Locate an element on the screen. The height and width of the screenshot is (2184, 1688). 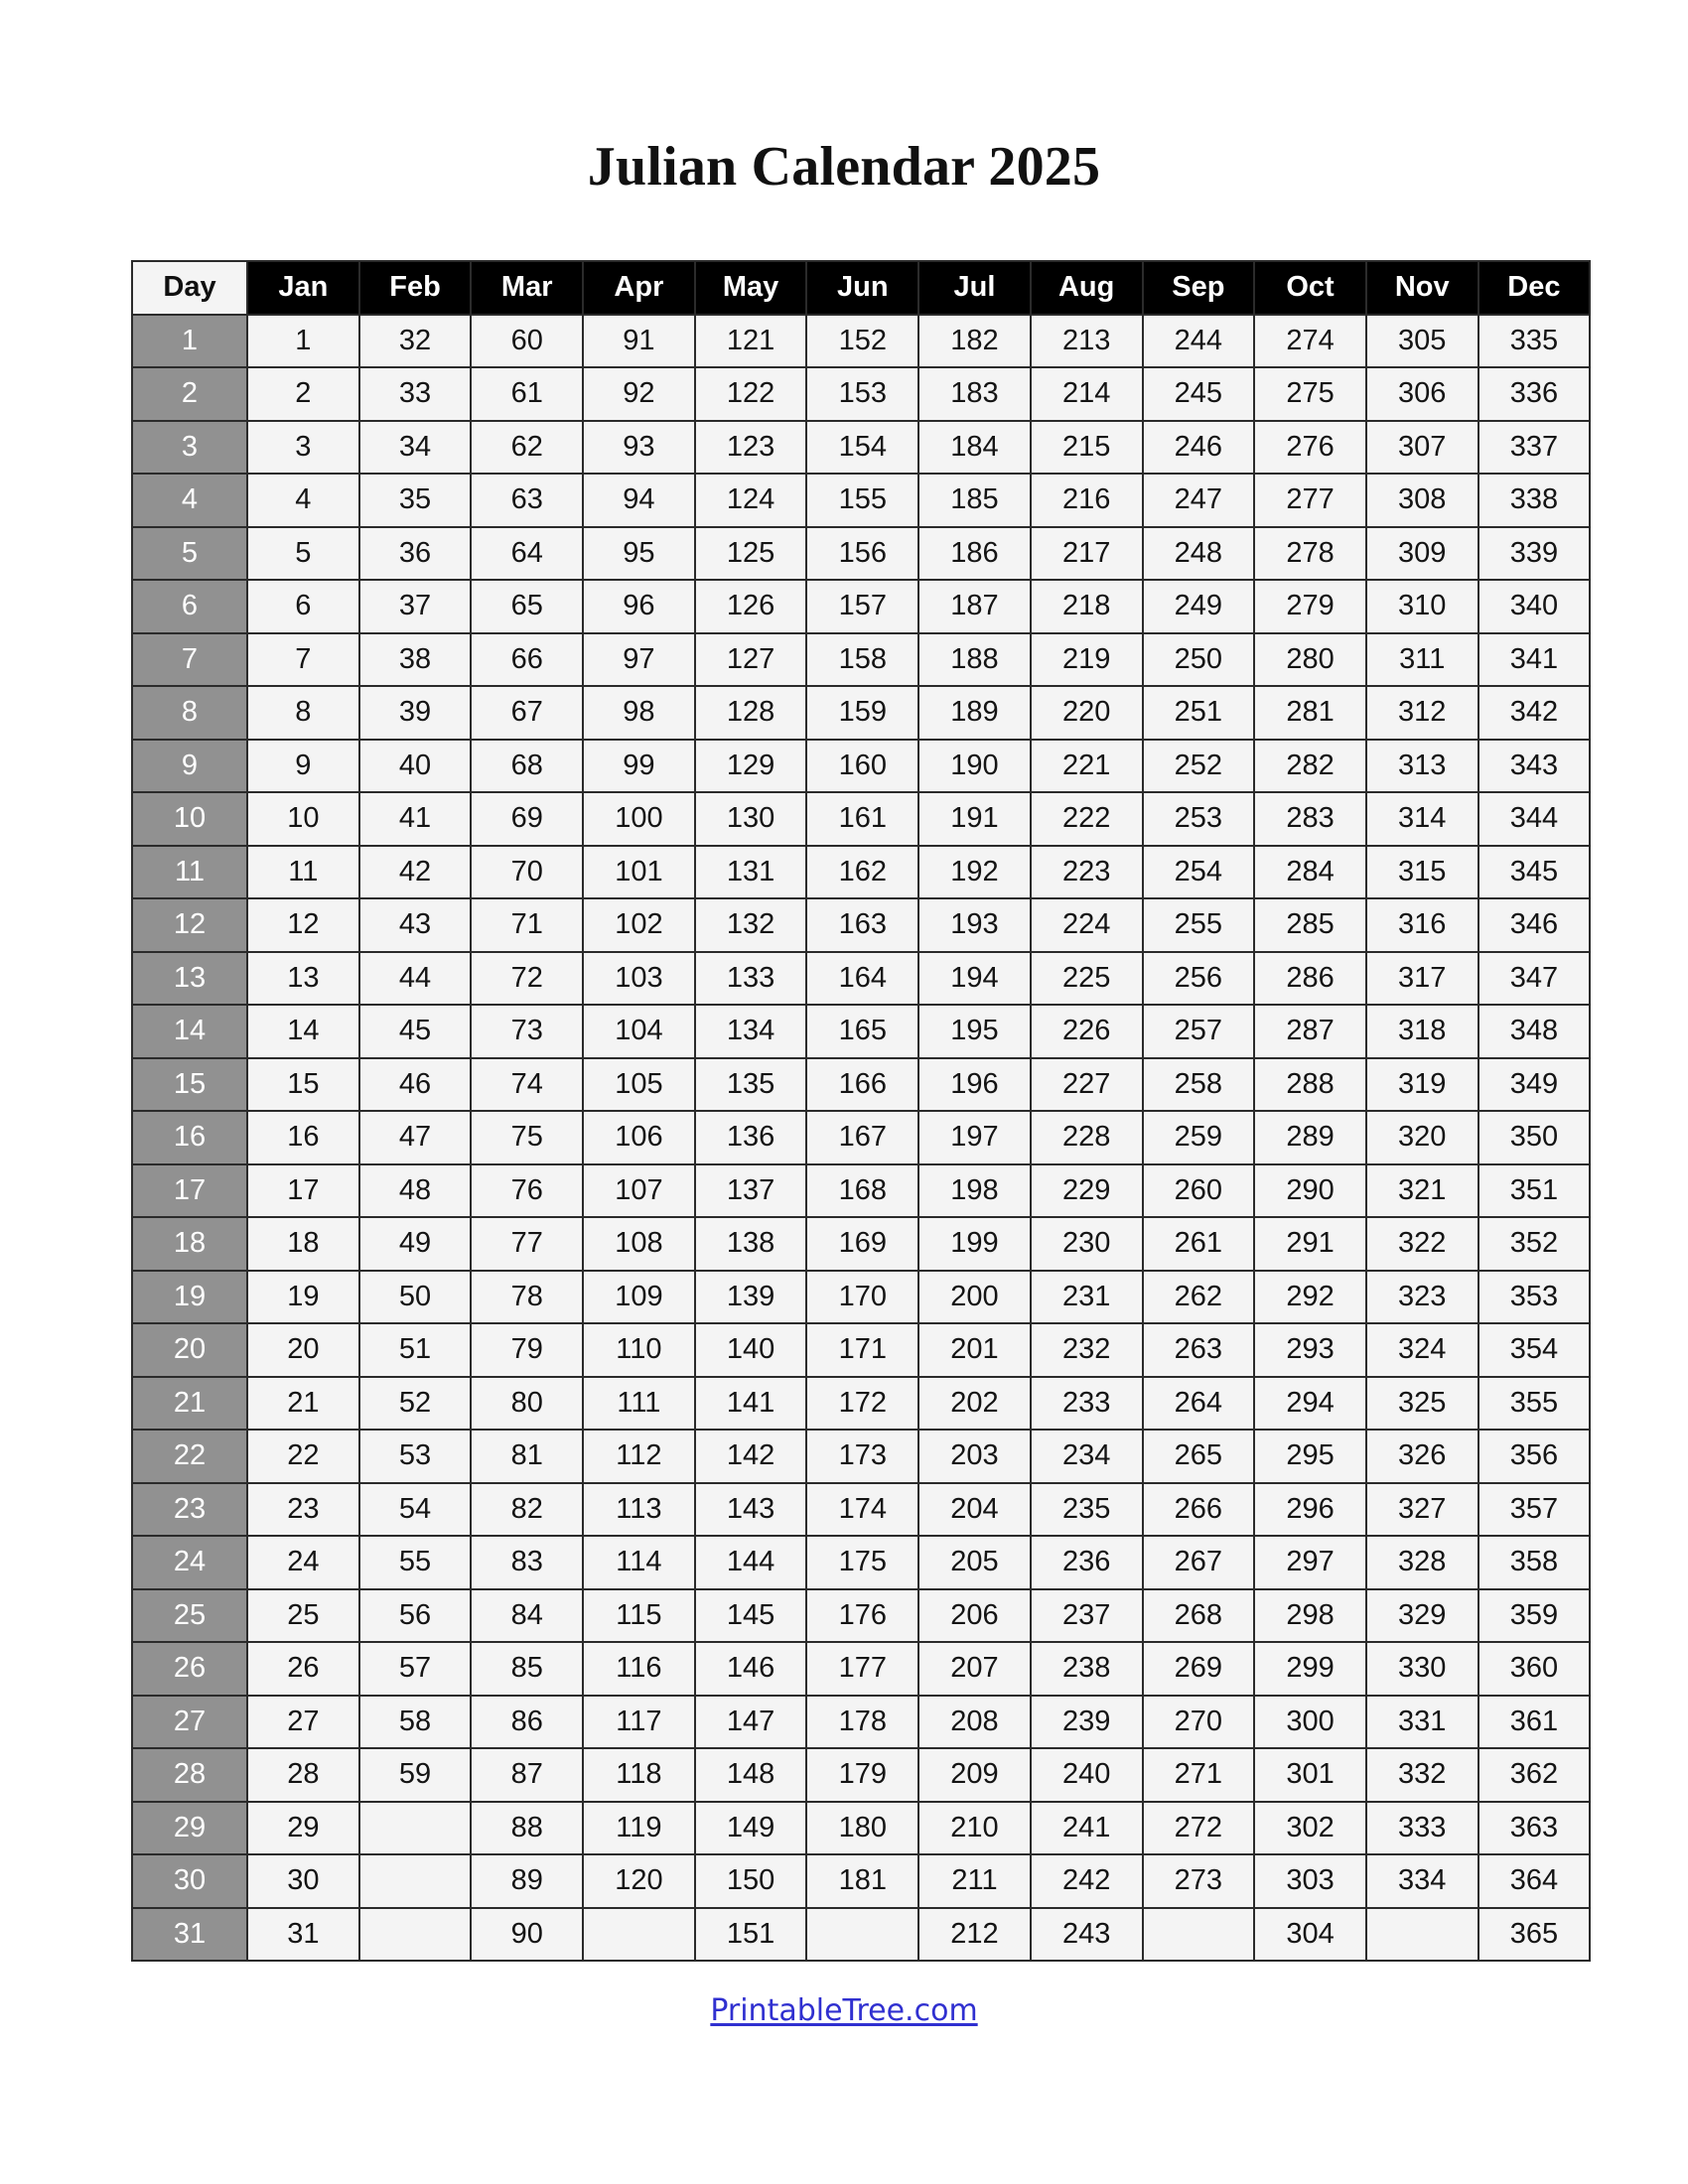
julian-day-cell: 201 is located at coordinates (974, 1350).